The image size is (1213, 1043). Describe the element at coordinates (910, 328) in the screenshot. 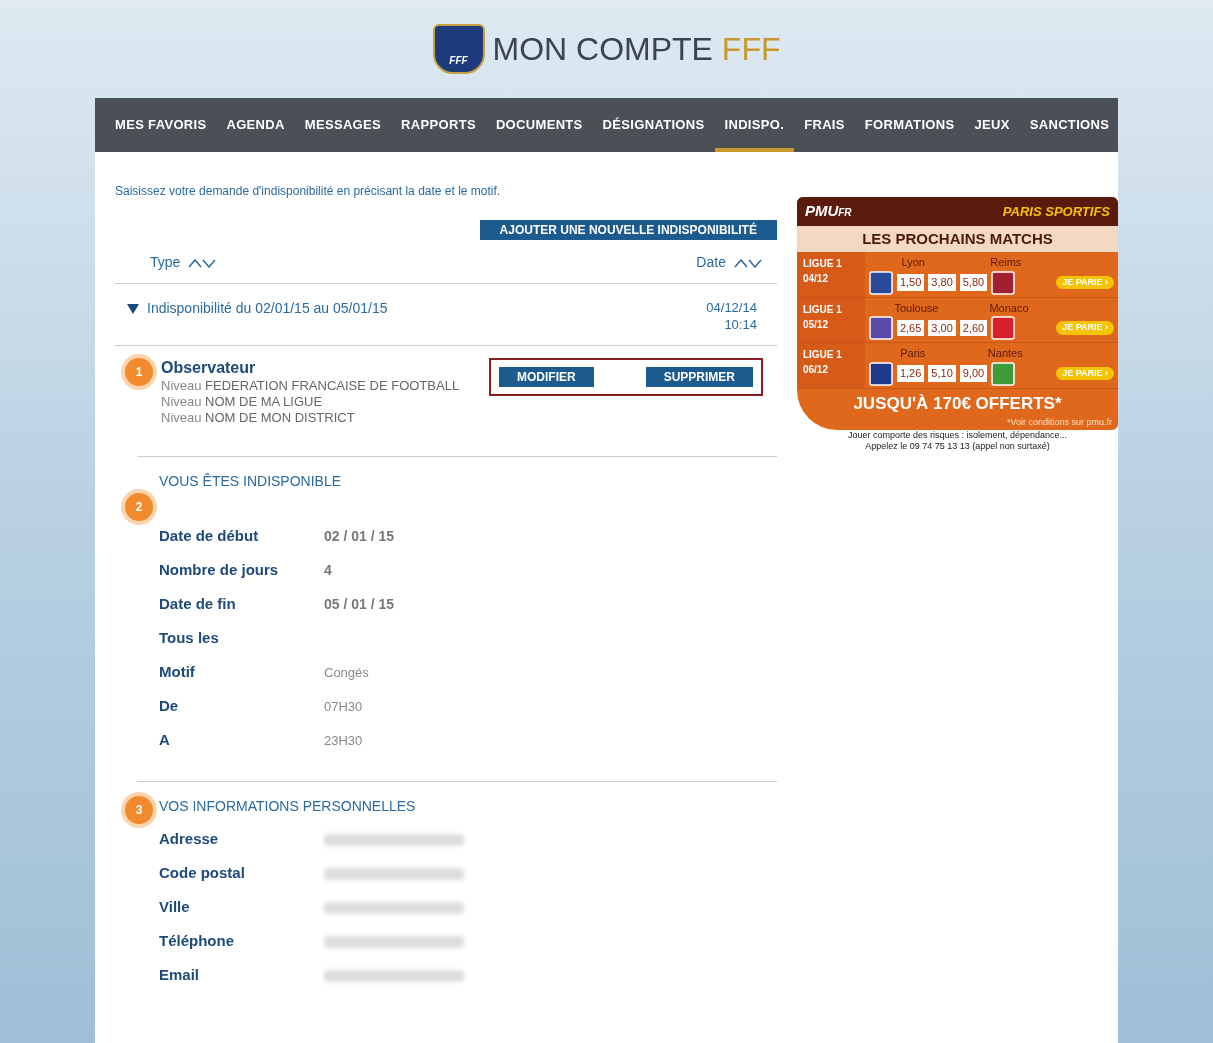

I see `odds-value: 2,65` at that location.